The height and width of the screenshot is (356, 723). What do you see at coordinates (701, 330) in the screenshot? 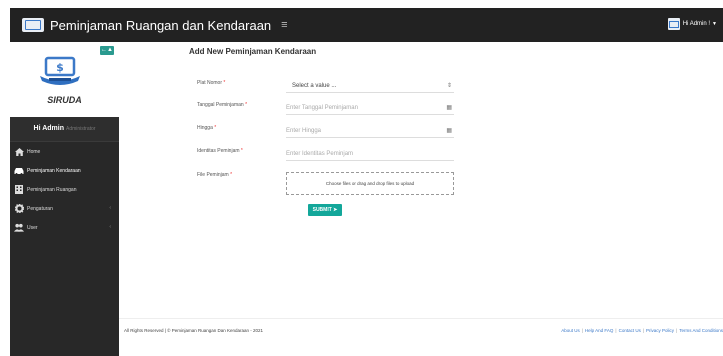
I see `footer-link-terms: Terms And Conditions` at bounding box center [701, 330].